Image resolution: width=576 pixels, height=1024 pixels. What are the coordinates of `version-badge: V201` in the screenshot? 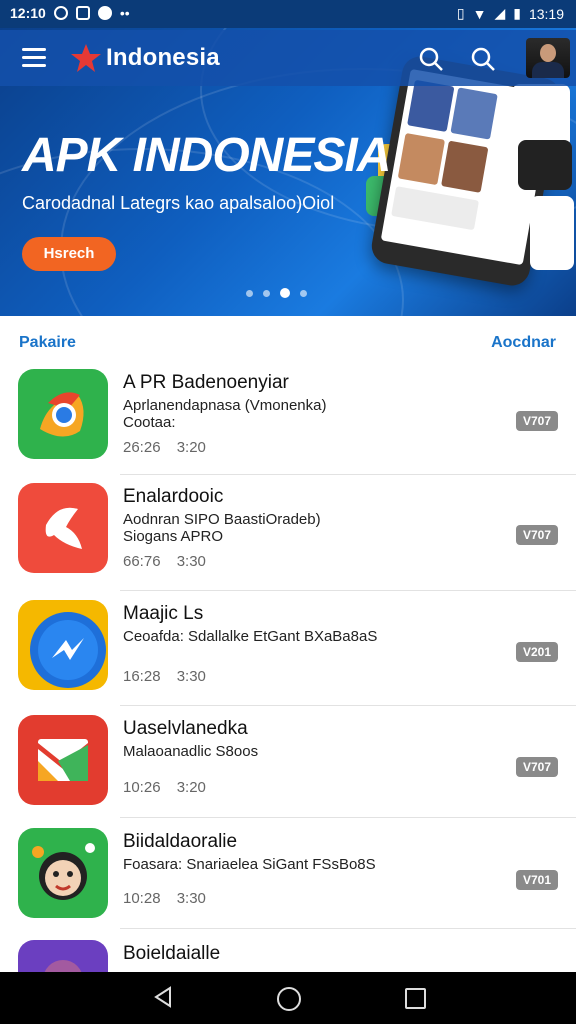 It's located at (537, 652).